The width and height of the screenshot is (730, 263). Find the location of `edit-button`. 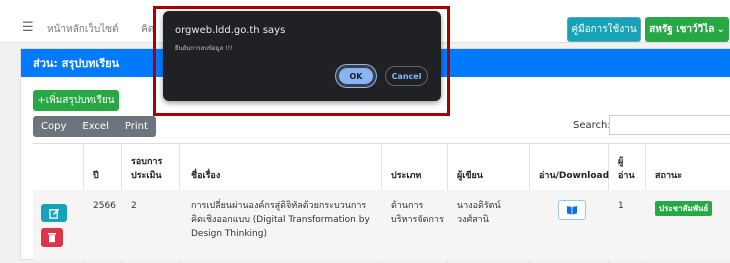

edit-button is located at coordinates (54, 213).